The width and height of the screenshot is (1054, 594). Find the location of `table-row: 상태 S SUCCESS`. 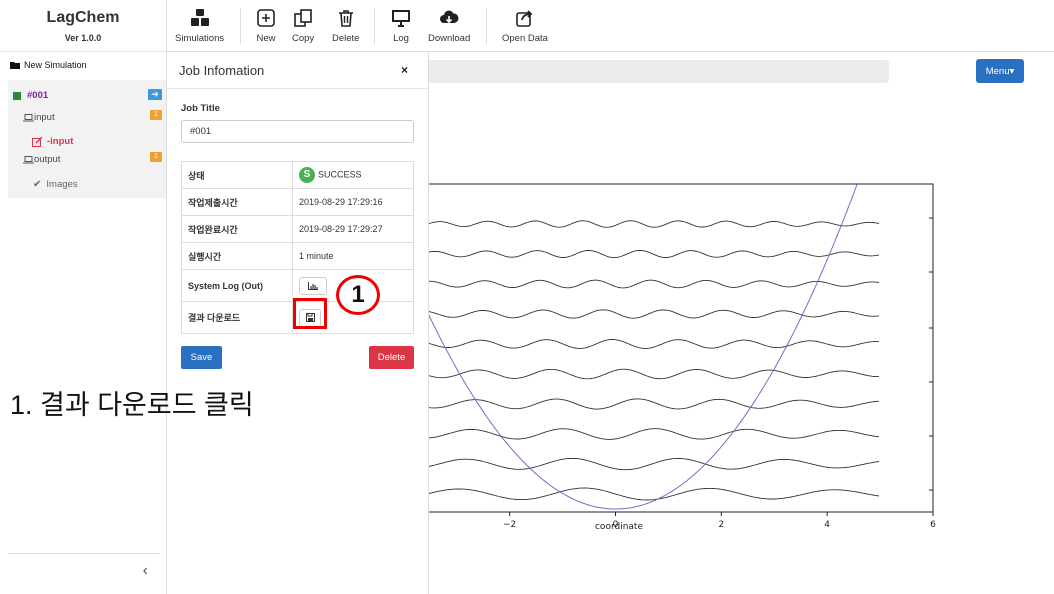

table-row: 상태 S SUCCESS is located at coordinates (297, 175).